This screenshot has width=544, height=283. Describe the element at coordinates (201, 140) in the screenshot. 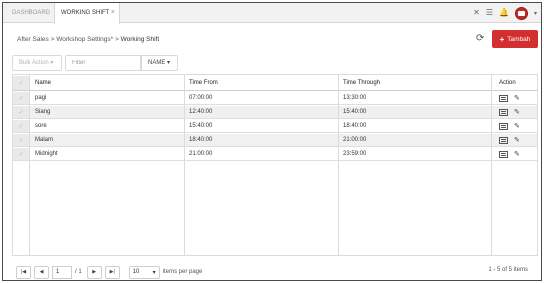

I see `cell-time-from: 18:40:00` at that location.